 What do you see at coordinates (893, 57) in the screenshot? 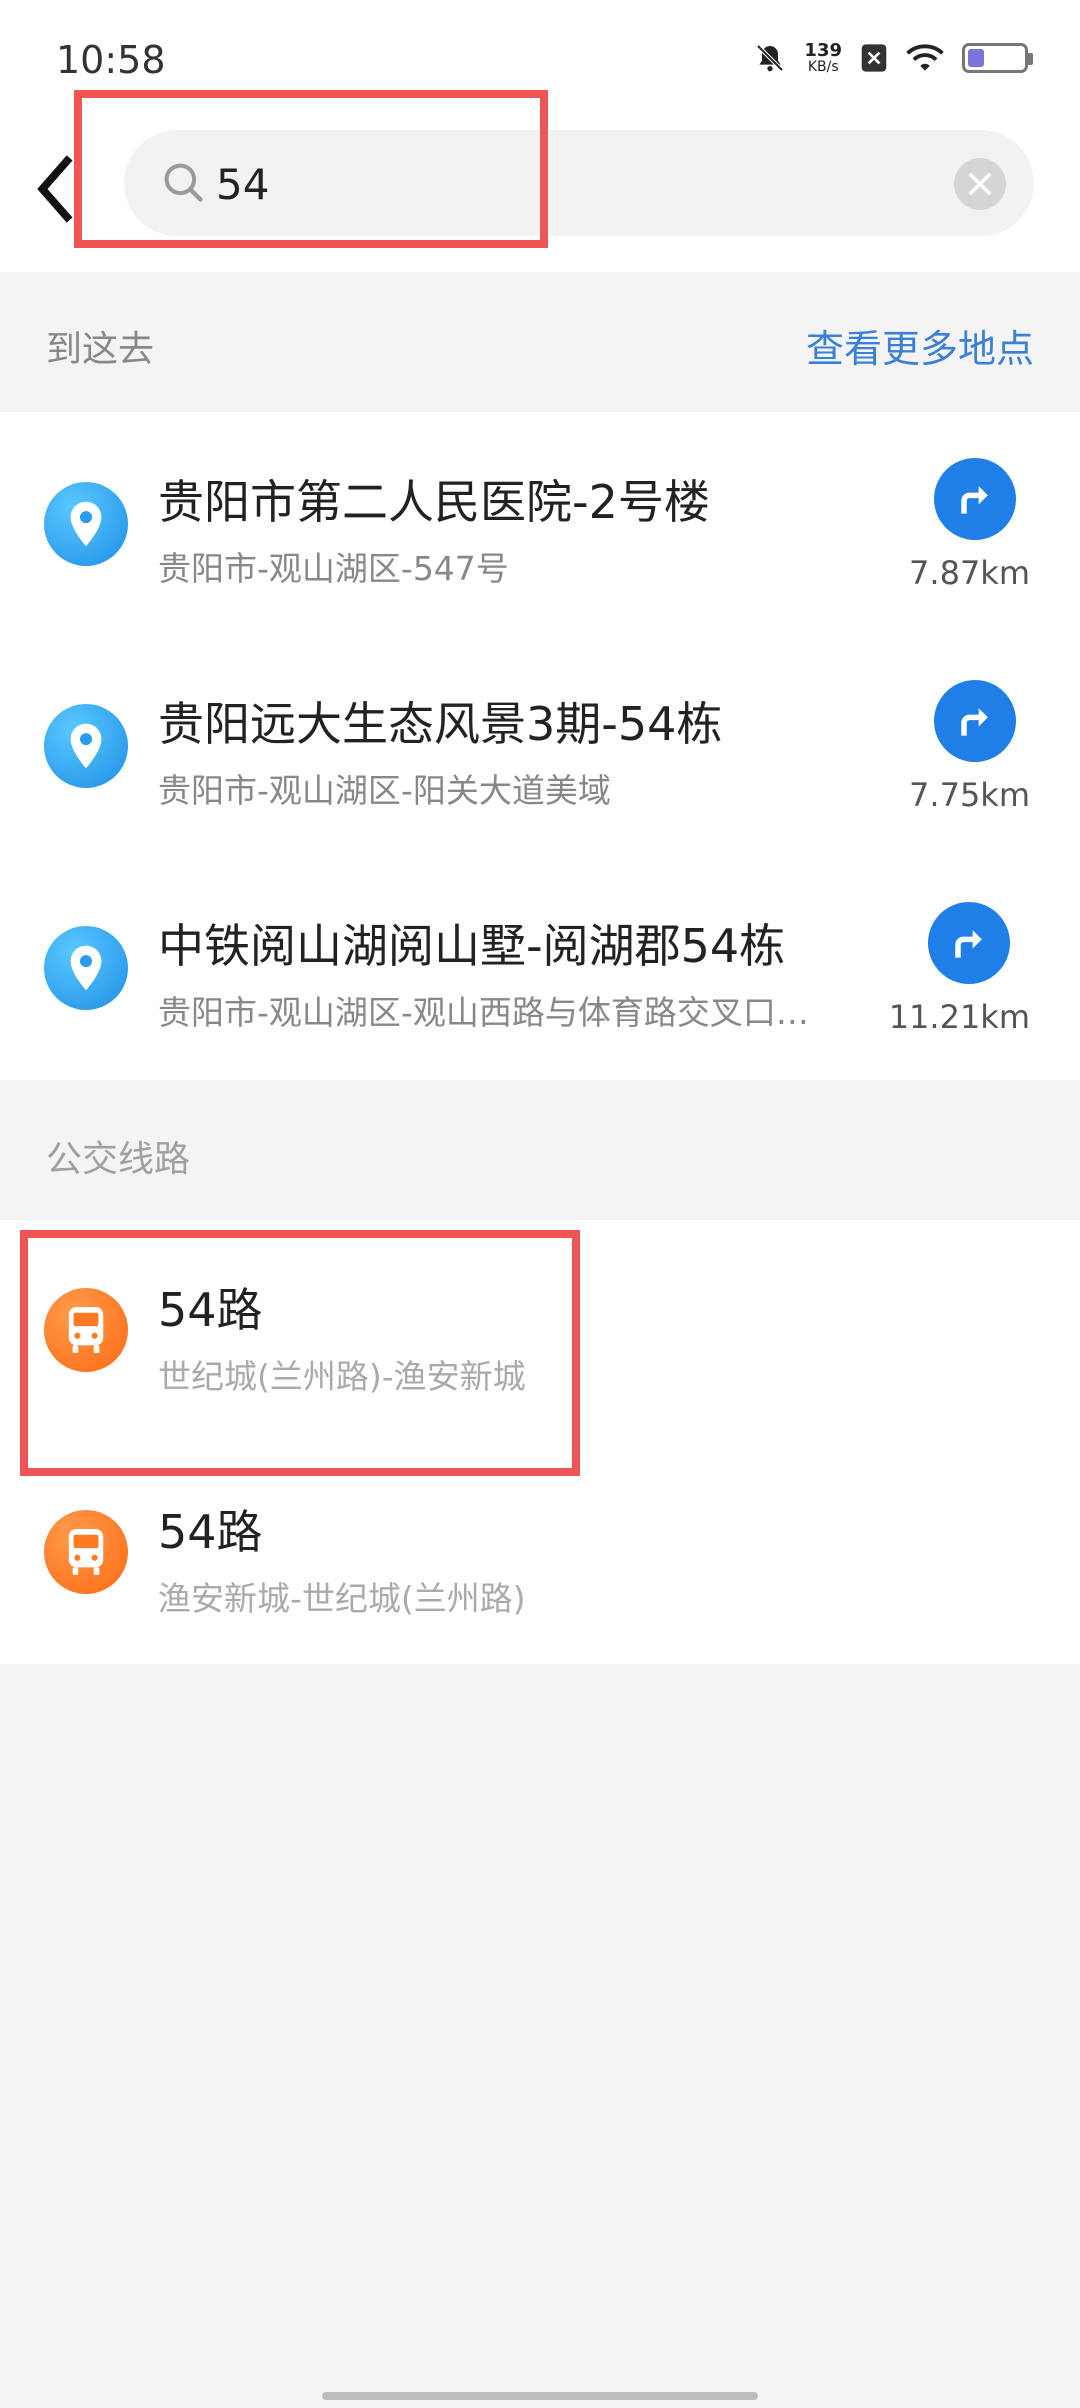
I see `status-icons: 139 KB/s` at bounding box center [893, 57].